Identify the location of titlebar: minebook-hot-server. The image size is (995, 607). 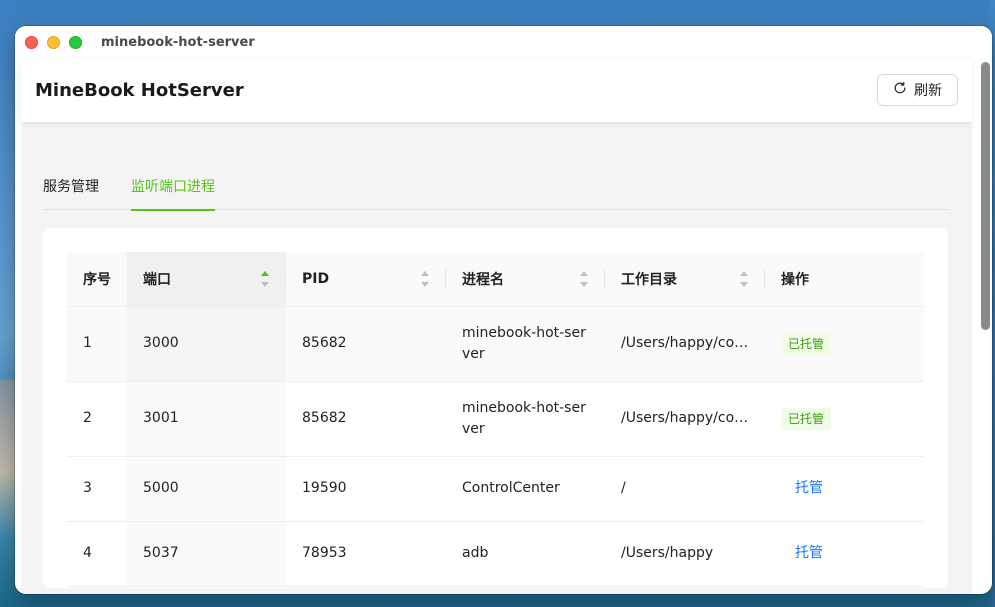
(503, 42).